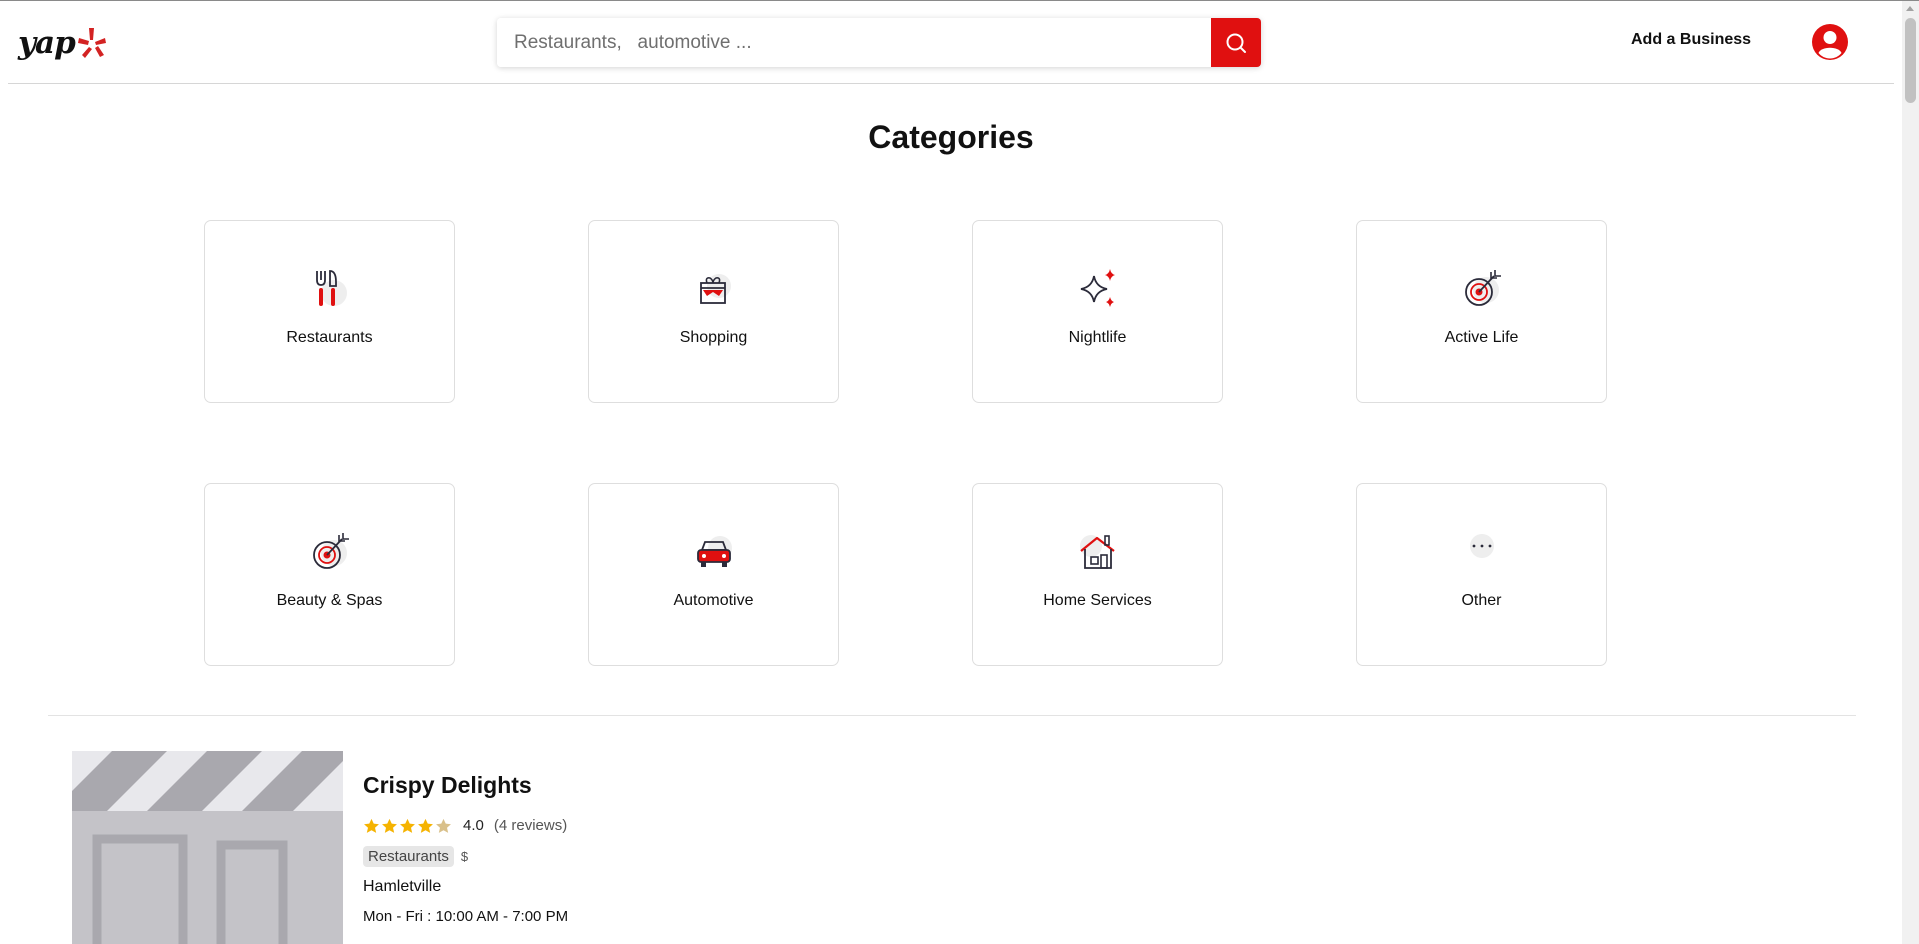 This screenshot has width=1919, height=944. Describe the element at coordinates (402, 886) in the screenshot. I see `business-location: Hamletville` at that location.